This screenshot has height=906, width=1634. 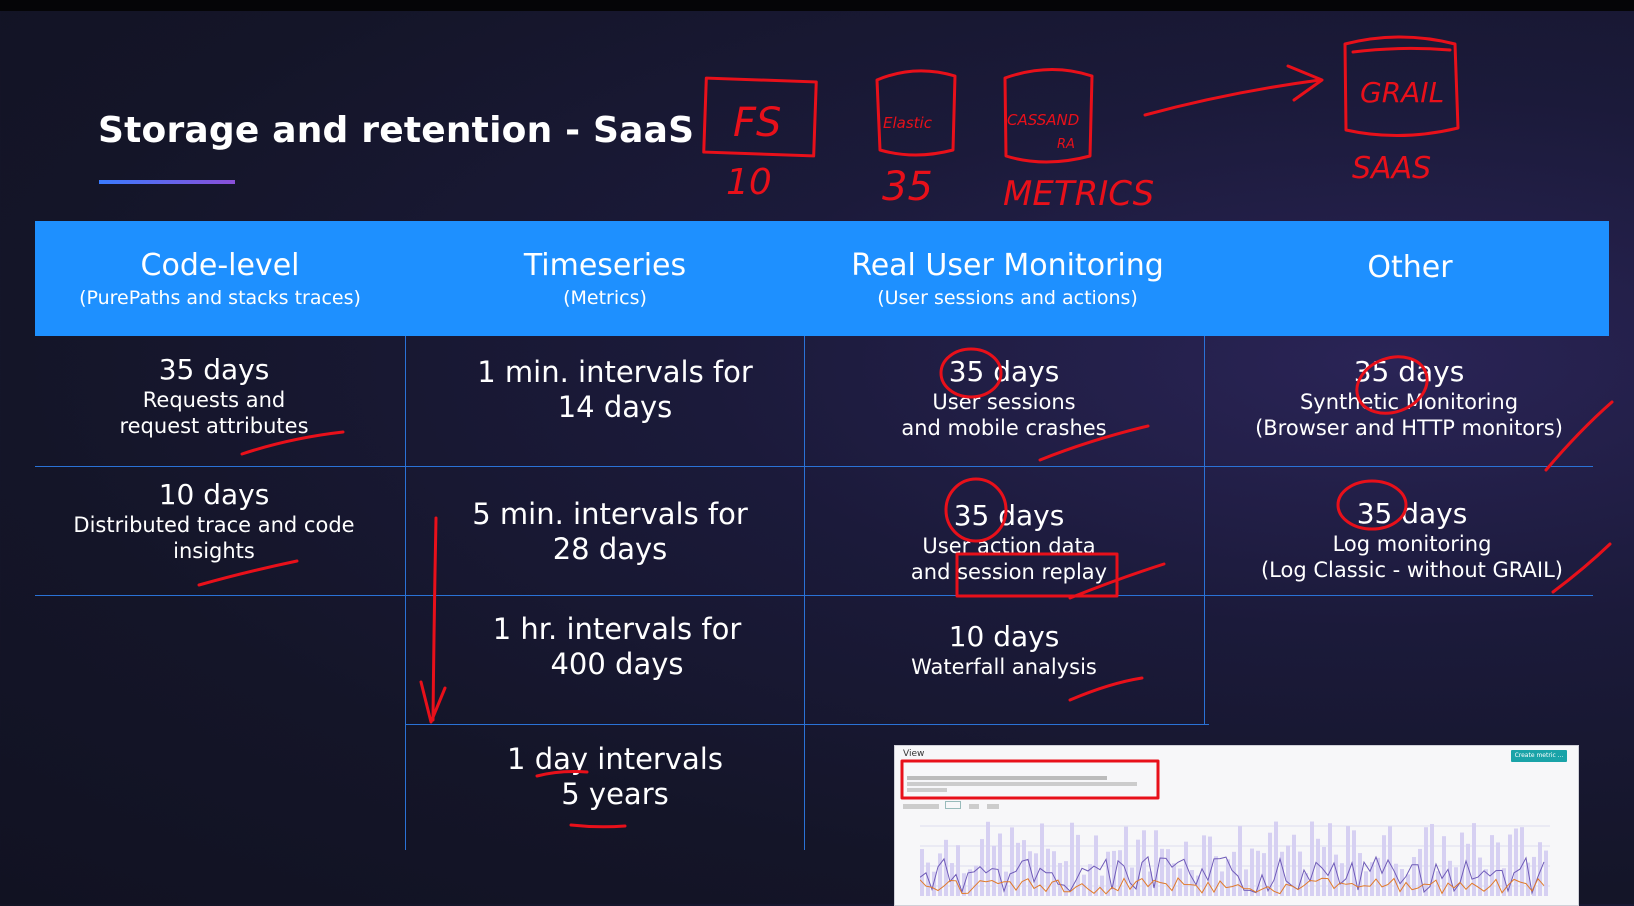 What do you see at coordinates (908, 123) in the screenshot?
I see `annotation-elastic: Elastic` at bounding box center [908, 123].